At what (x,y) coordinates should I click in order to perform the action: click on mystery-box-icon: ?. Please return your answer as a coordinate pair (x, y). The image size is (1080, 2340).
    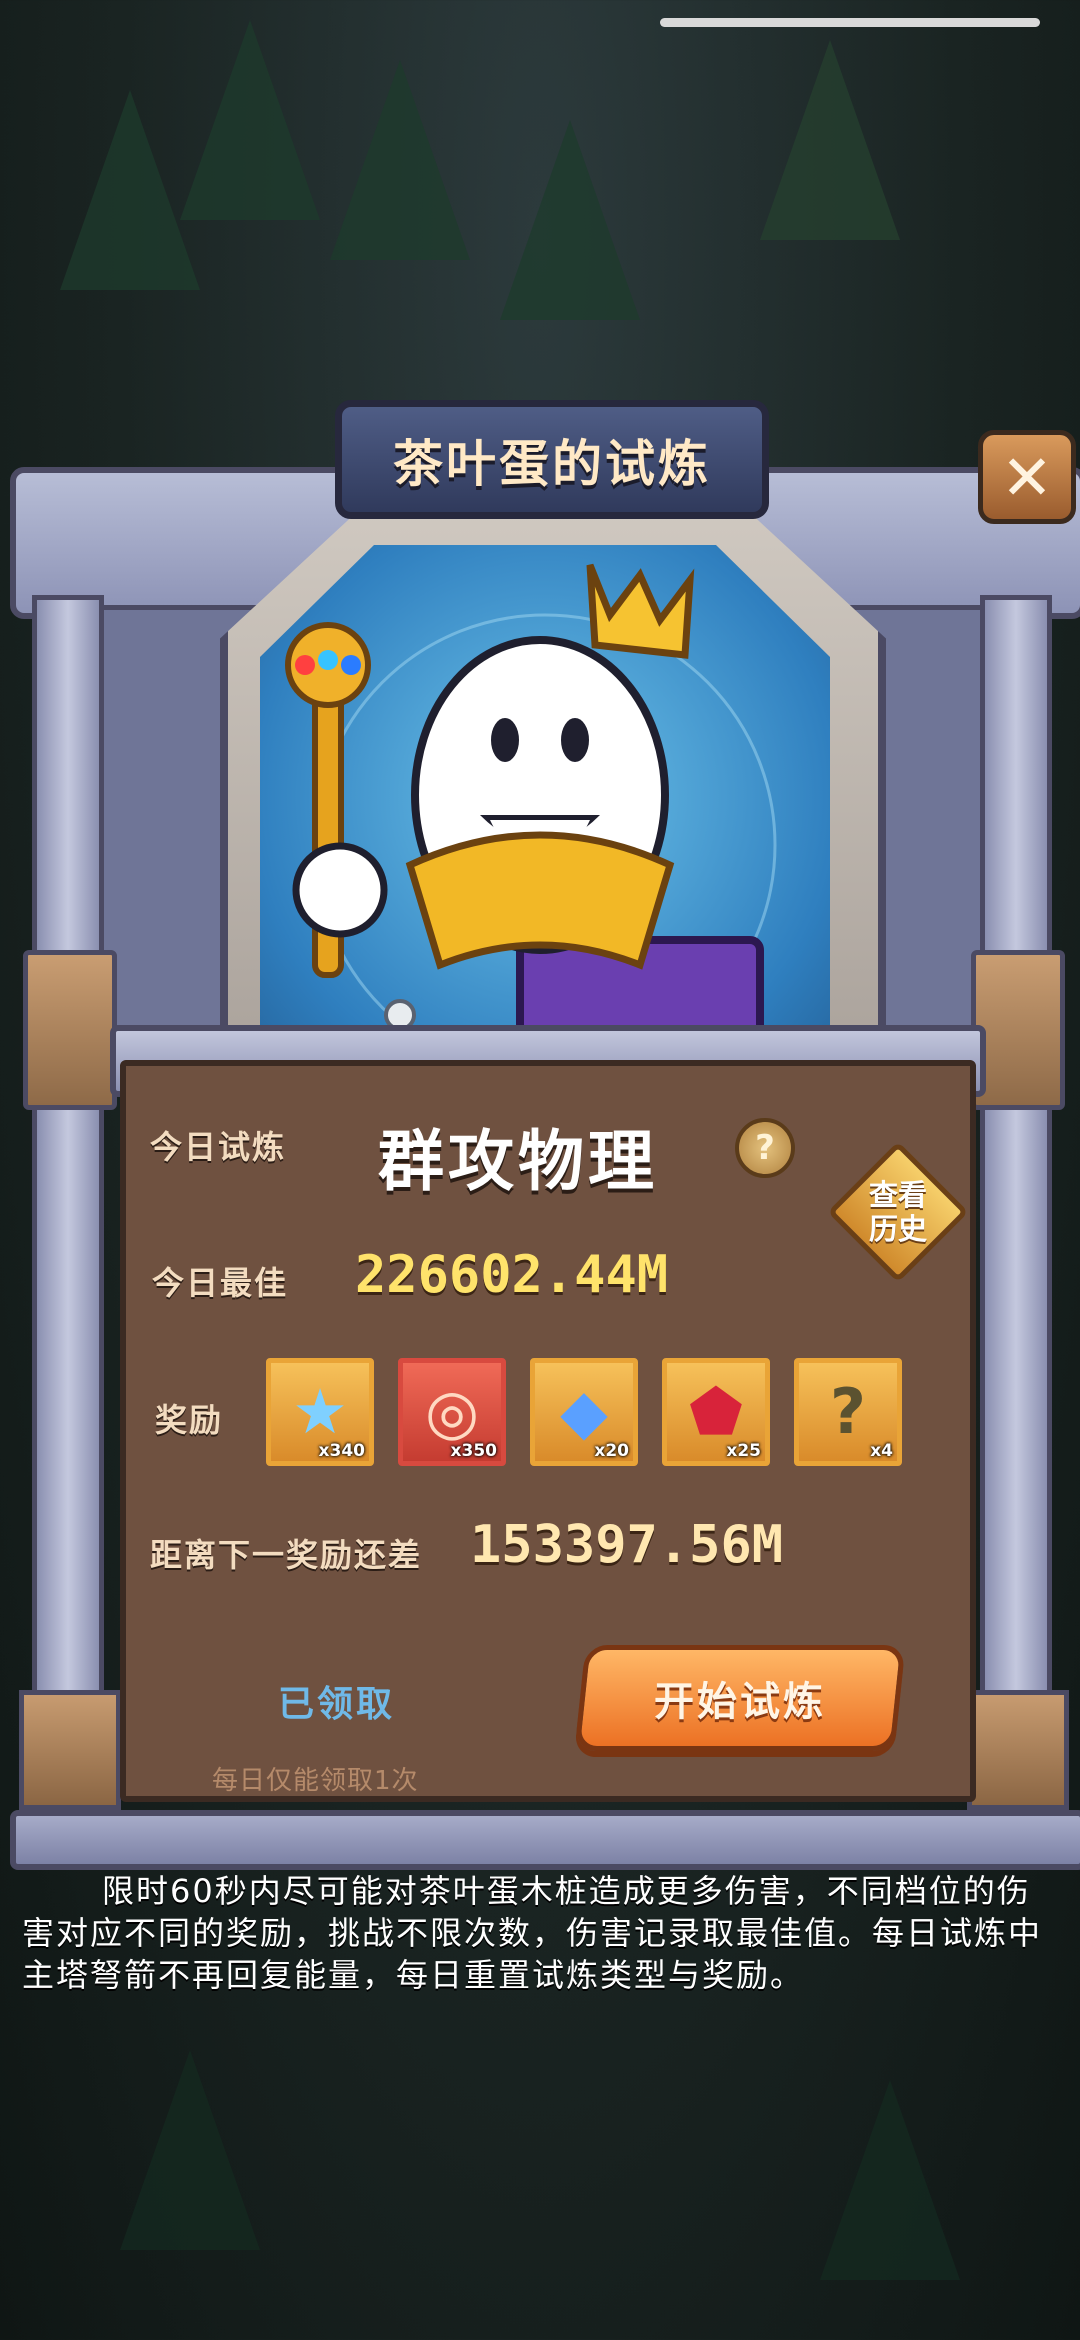
    Looking at the image, I should click on (848, 1411).